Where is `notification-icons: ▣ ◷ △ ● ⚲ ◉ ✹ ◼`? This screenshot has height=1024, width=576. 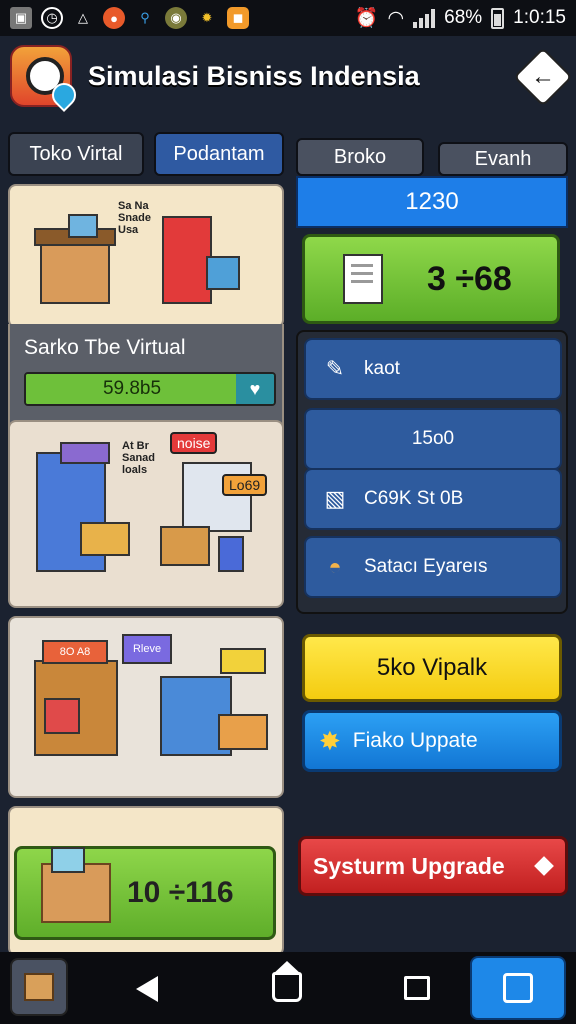
notification-icons: ▣ ◷ △ ● ⚲ ◉ ✹ ◼ is located at coordinates (129, 18).